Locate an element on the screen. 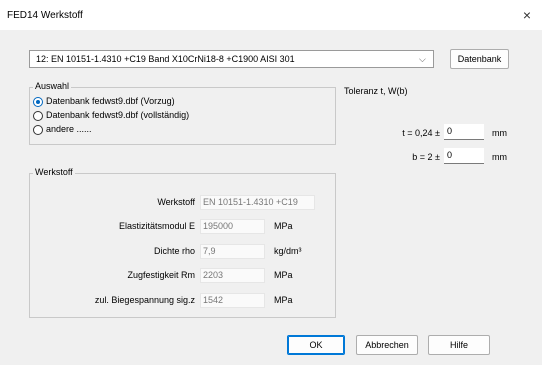  radio-andere is located at coordinates (38, 130).